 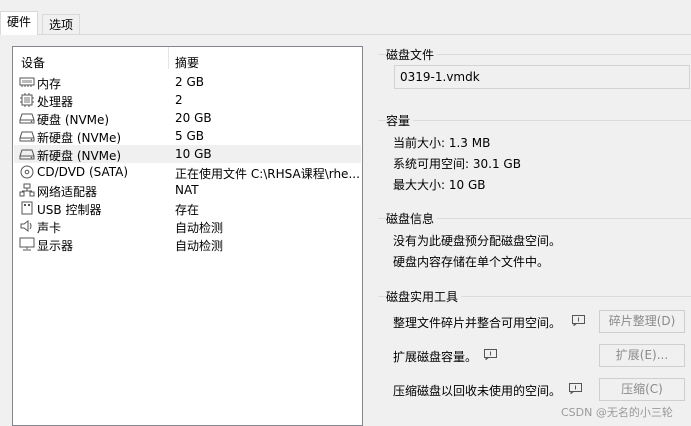 I want to click on defragment-button: 碎片整理(D), so click(x=642, y=321).